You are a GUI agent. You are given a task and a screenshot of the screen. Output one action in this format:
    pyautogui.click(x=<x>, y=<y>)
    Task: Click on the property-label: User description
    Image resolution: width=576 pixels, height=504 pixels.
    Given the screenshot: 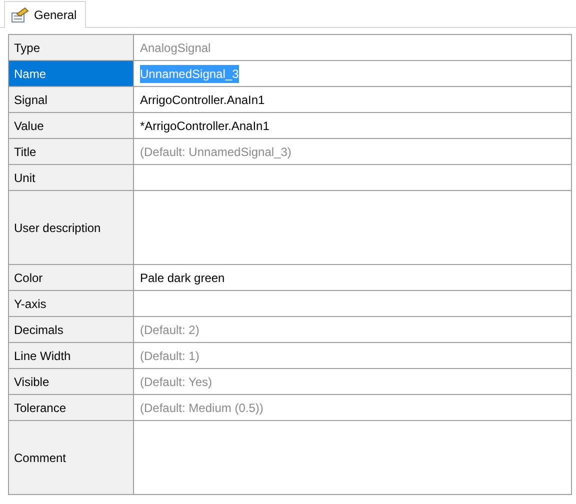 What is the action you would take?
    pyautogui.click(x=71, y=227)
    